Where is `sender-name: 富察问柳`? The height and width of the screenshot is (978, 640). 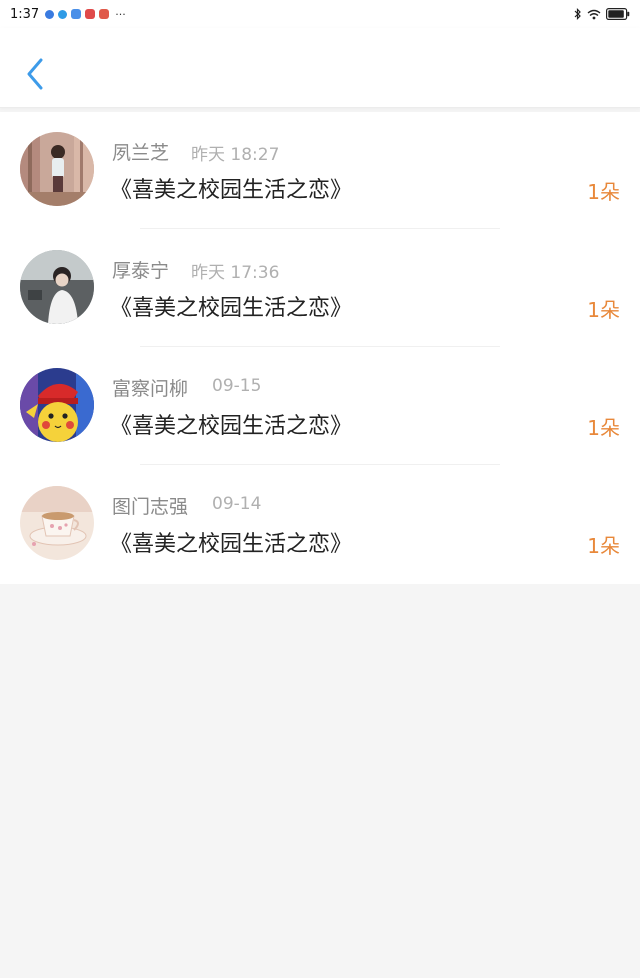 sender-name: 富察问柳 is located at coordinates (150, 389).